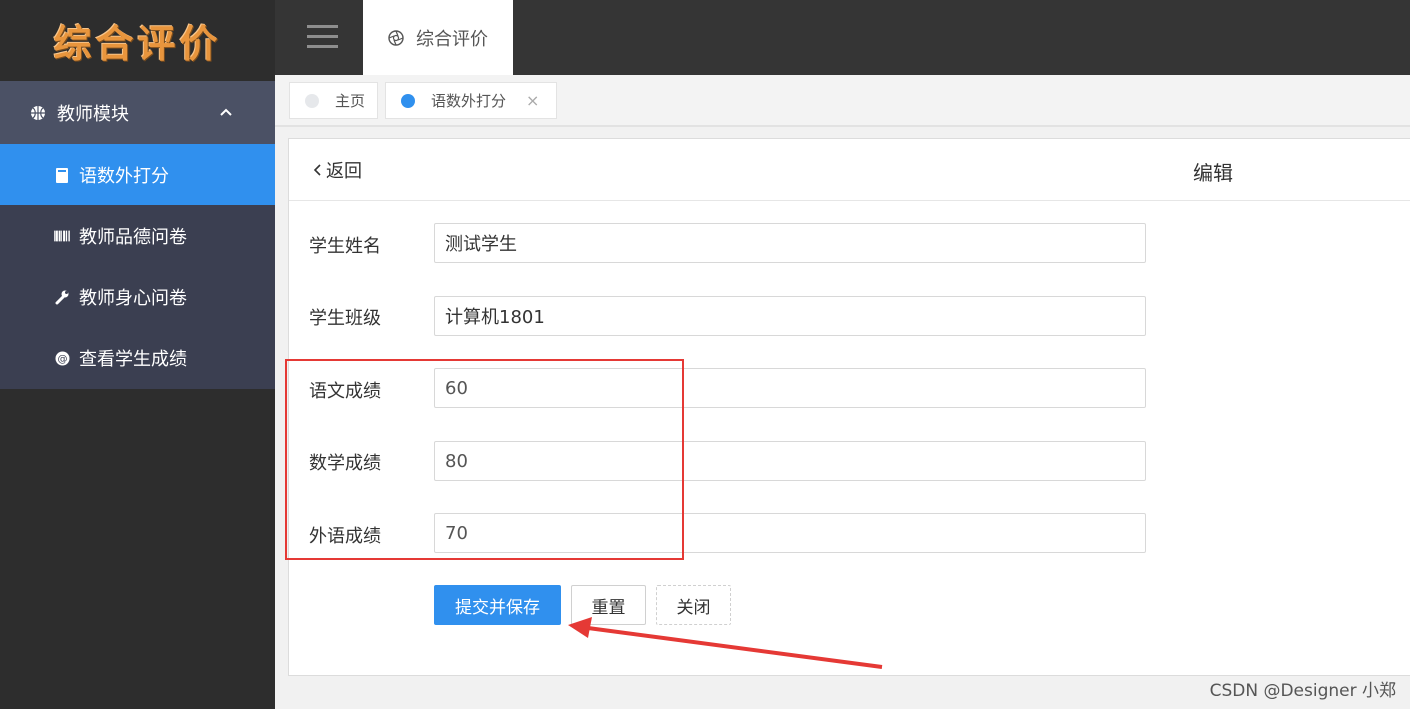  I want to click on app-logo: 综合评价, so click(137, 44).